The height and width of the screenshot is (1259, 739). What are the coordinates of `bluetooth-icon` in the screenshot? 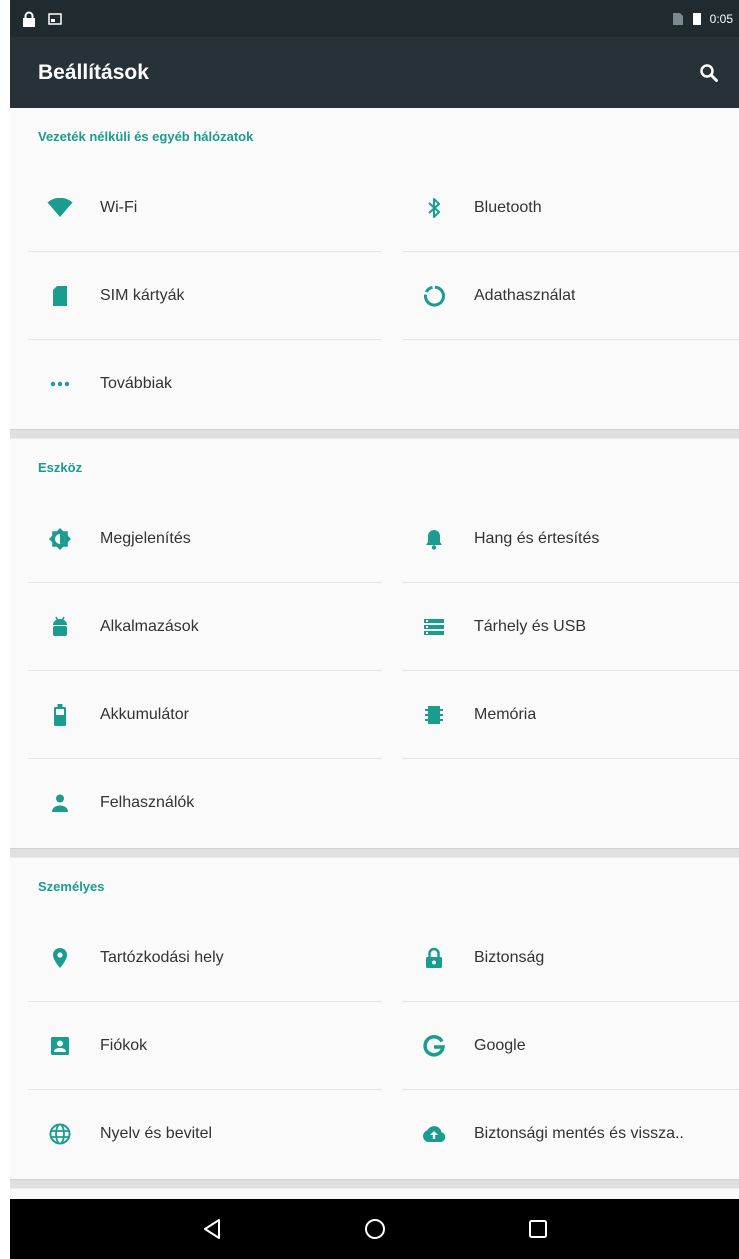 It's located at (434, 208).